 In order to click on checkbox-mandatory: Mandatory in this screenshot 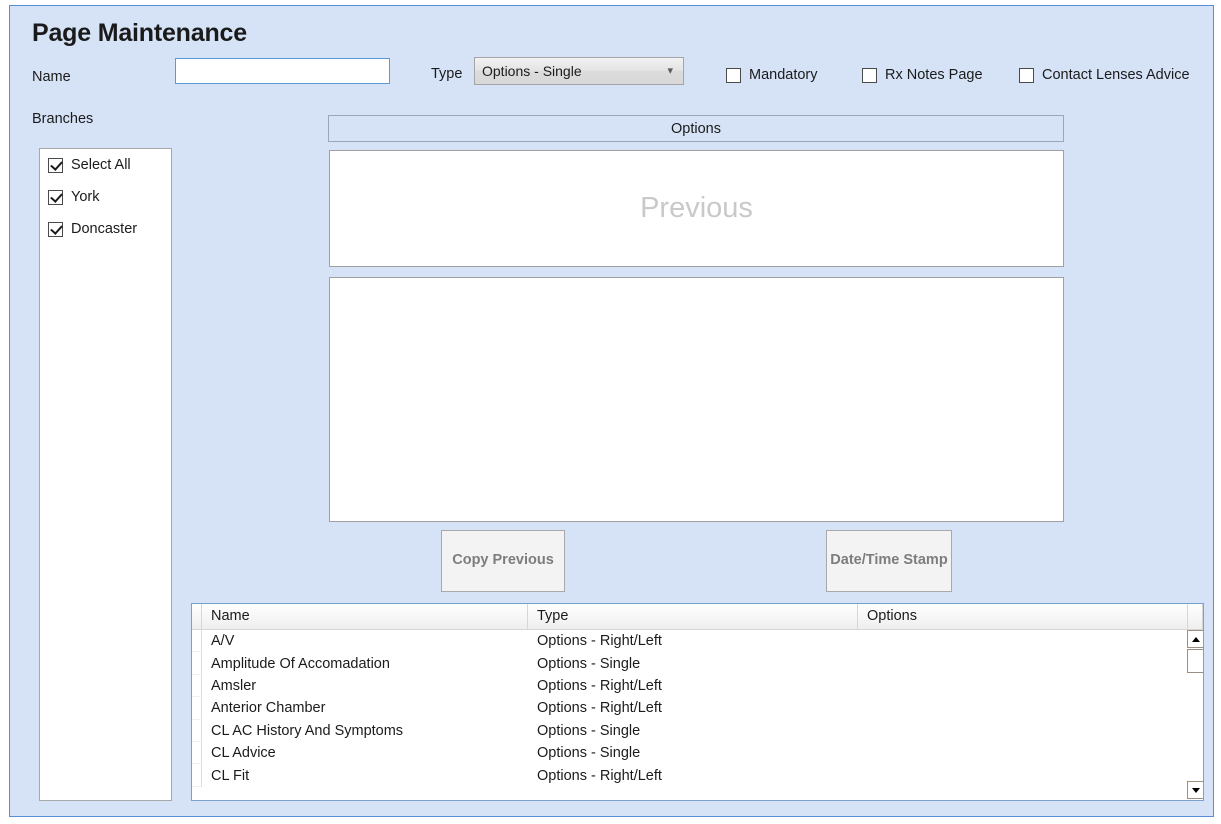, I will do `click(772, 75)`.